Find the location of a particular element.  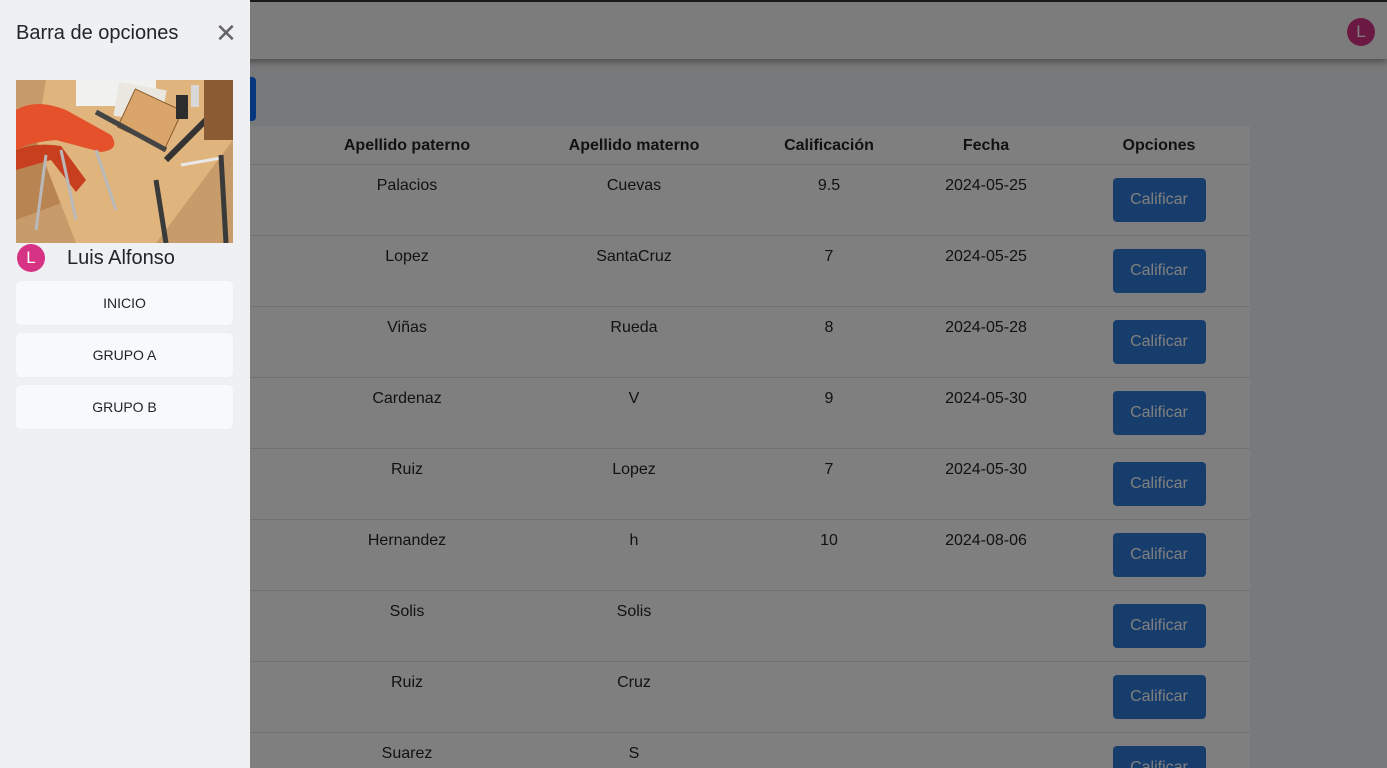

desk-photo is located at coordinates (124, 161).